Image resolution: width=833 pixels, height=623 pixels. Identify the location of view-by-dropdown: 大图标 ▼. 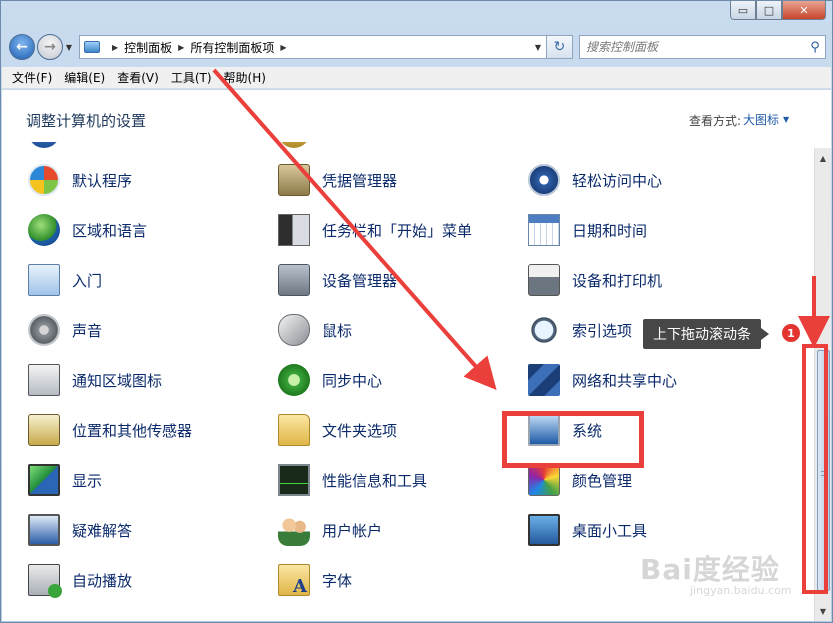
(766, 119).